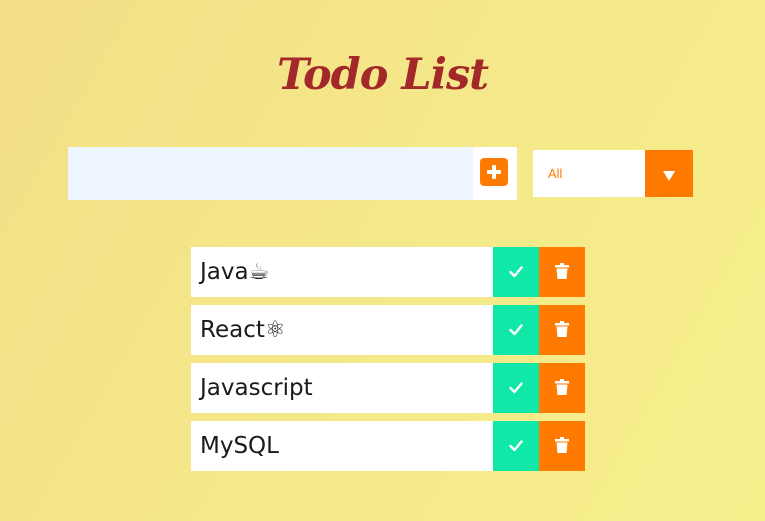 This screenshot has height=521, width=765. I want to click on todo-item: MySQL, so click(388, 446).